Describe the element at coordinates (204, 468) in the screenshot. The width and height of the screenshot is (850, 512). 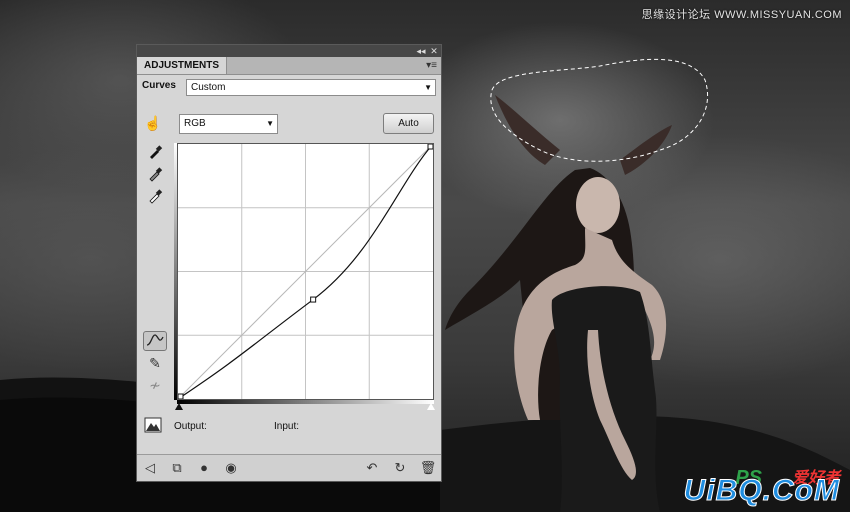
I see `clip-to-layer-icon: ●` at that location.